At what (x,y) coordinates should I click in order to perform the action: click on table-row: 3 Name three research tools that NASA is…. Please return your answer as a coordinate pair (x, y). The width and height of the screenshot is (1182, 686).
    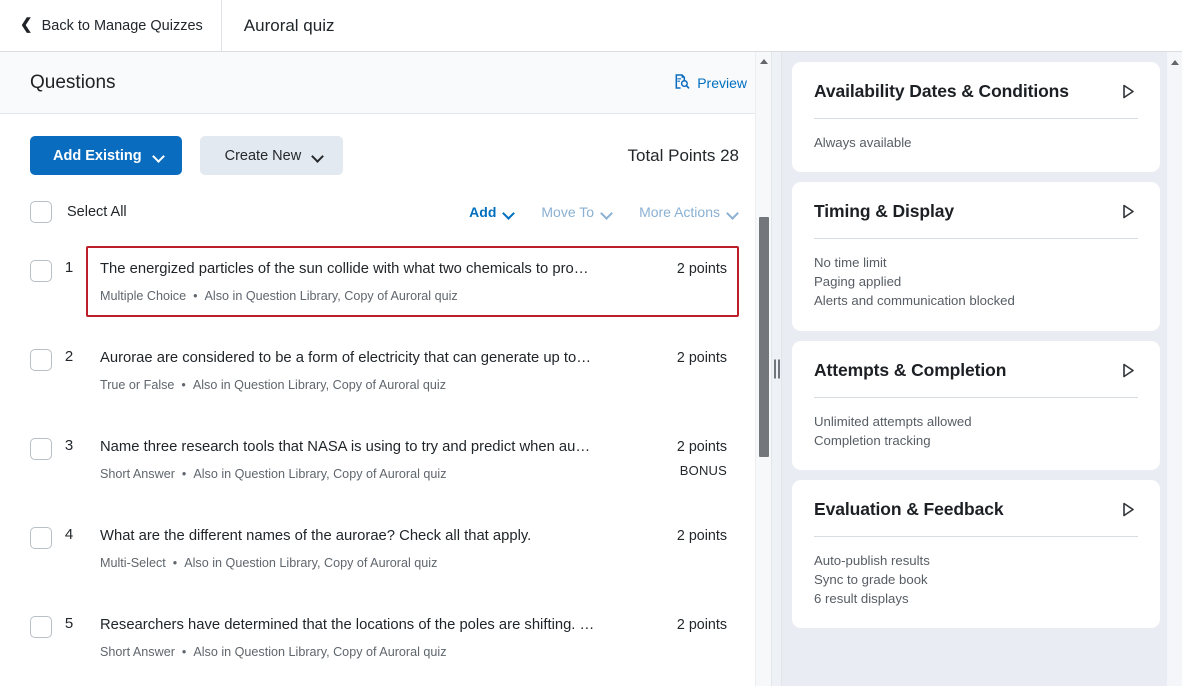
    Looking at the image, I should click on (384, 459).